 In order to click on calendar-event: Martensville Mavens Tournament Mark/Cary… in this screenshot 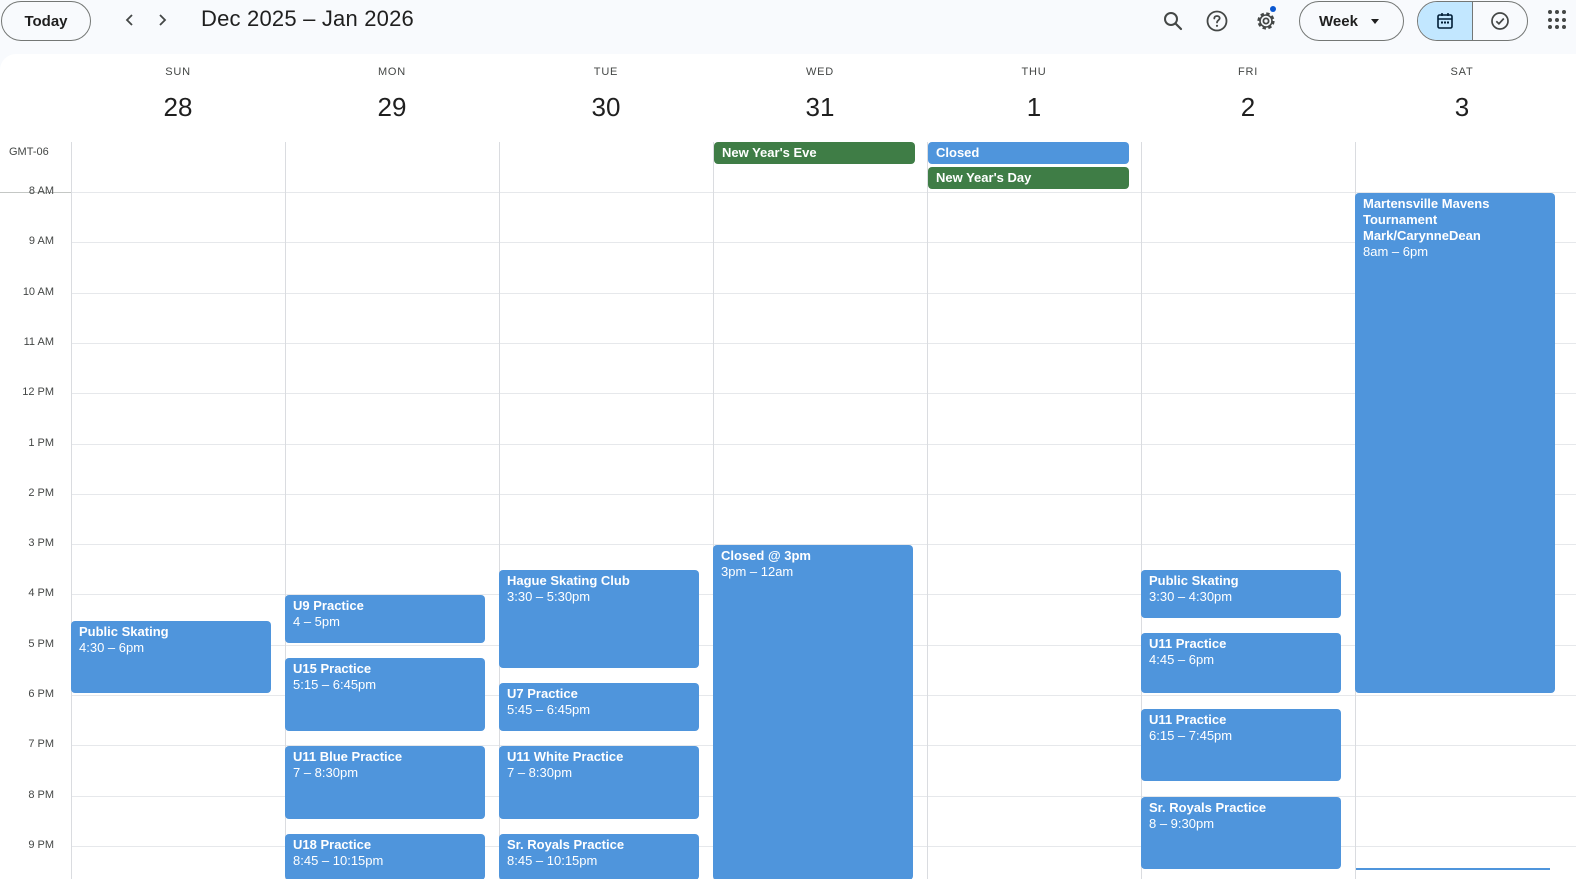, I will do `click(1455, 443)`.